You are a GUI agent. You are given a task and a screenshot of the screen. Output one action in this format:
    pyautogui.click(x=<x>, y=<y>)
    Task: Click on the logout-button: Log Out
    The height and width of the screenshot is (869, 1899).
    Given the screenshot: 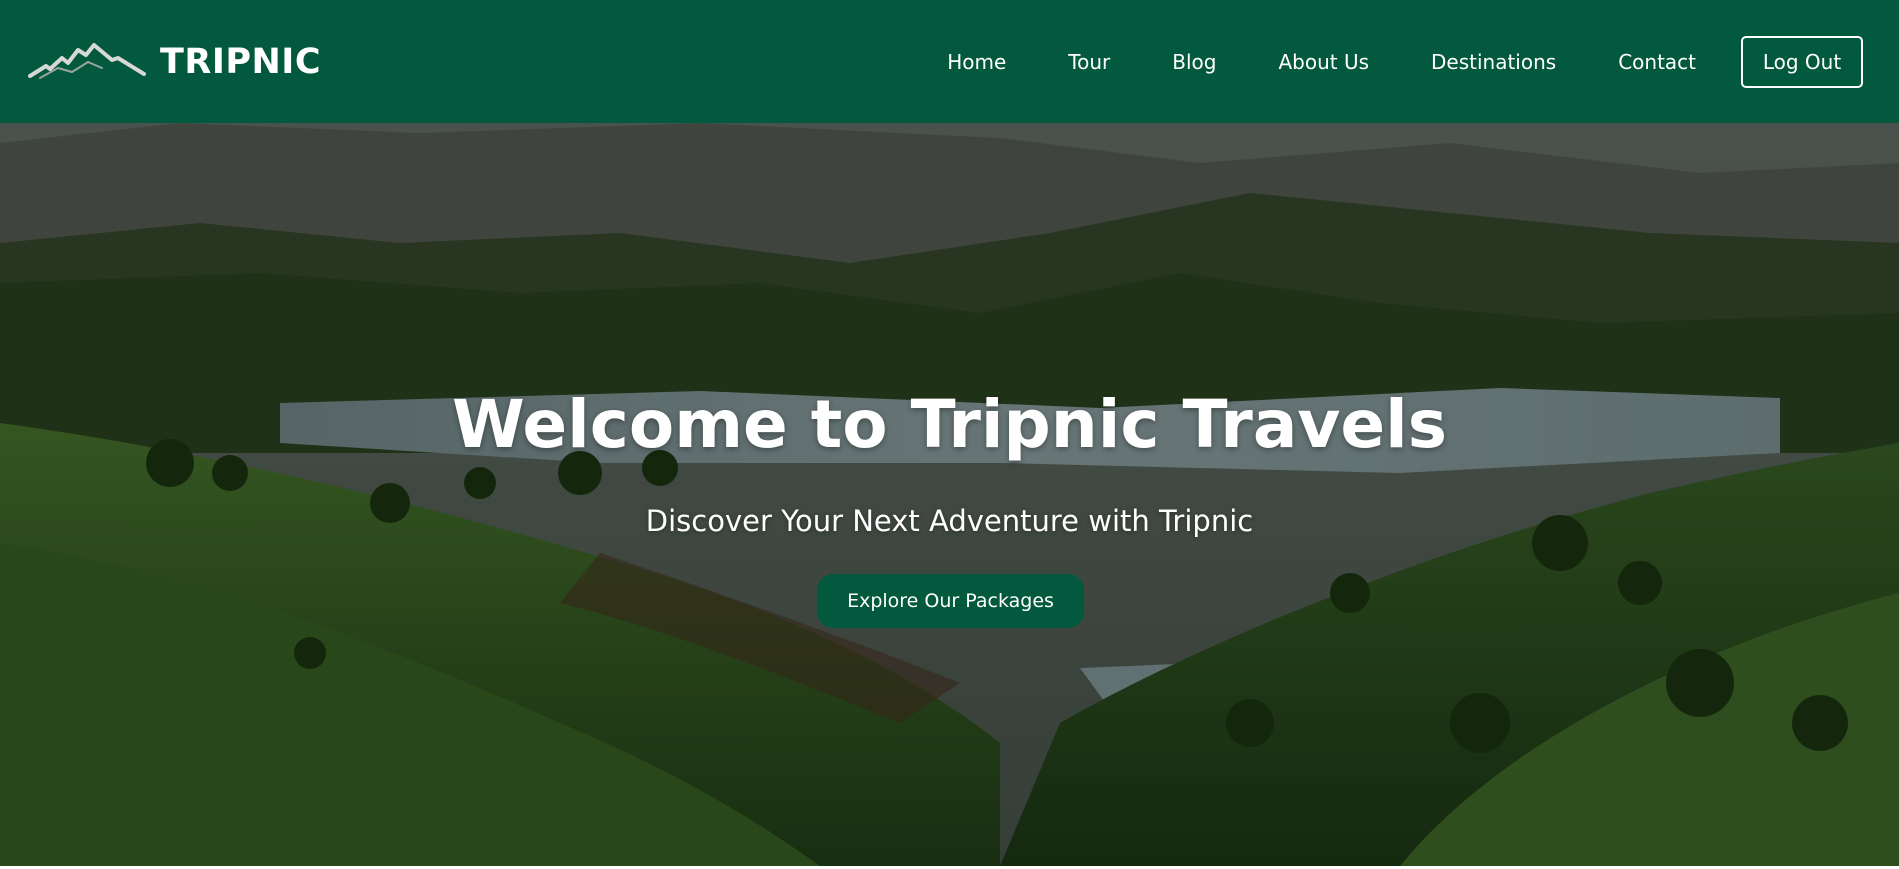 What is the action you would take?
    pyautogui.click(x=1802, y=61)
    